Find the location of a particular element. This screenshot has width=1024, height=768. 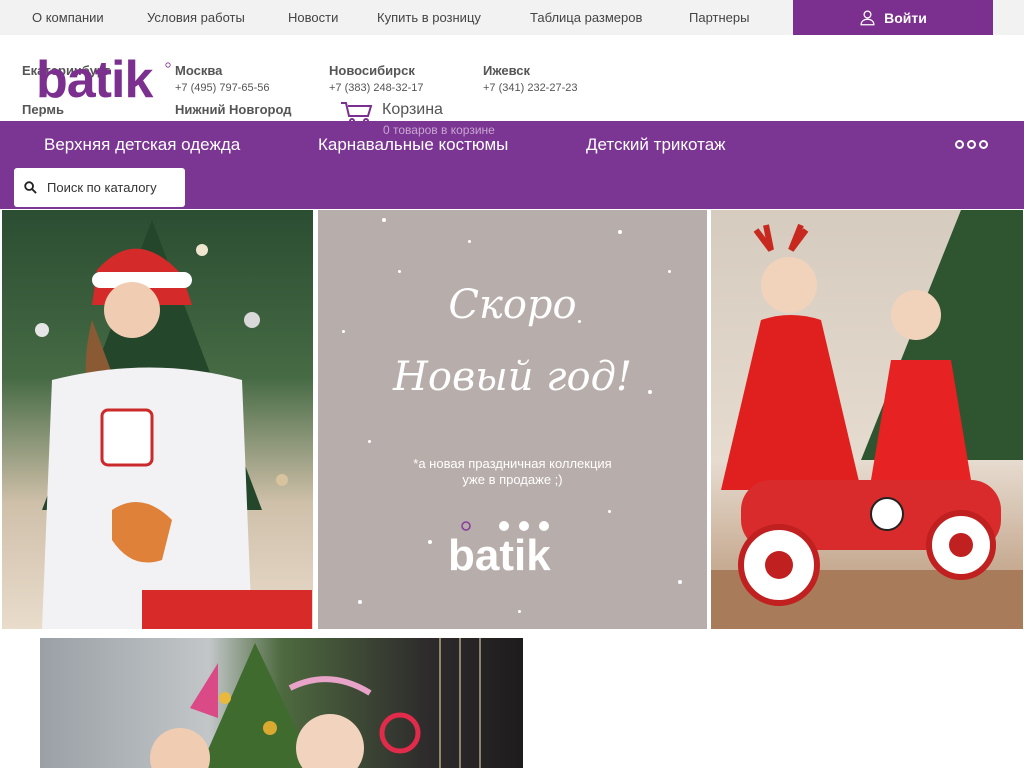

menu-item-outerwear: Верхняя детская одежда is located at coordinates (142, 145).